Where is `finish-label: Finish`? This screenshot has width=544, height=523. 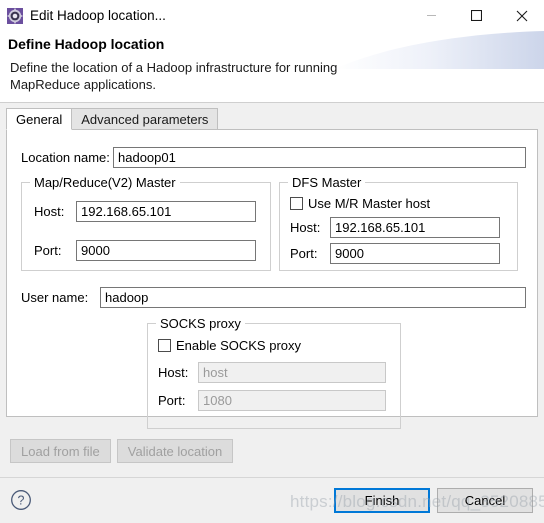 finish-label: Finish is located at coordinates (382, 500).